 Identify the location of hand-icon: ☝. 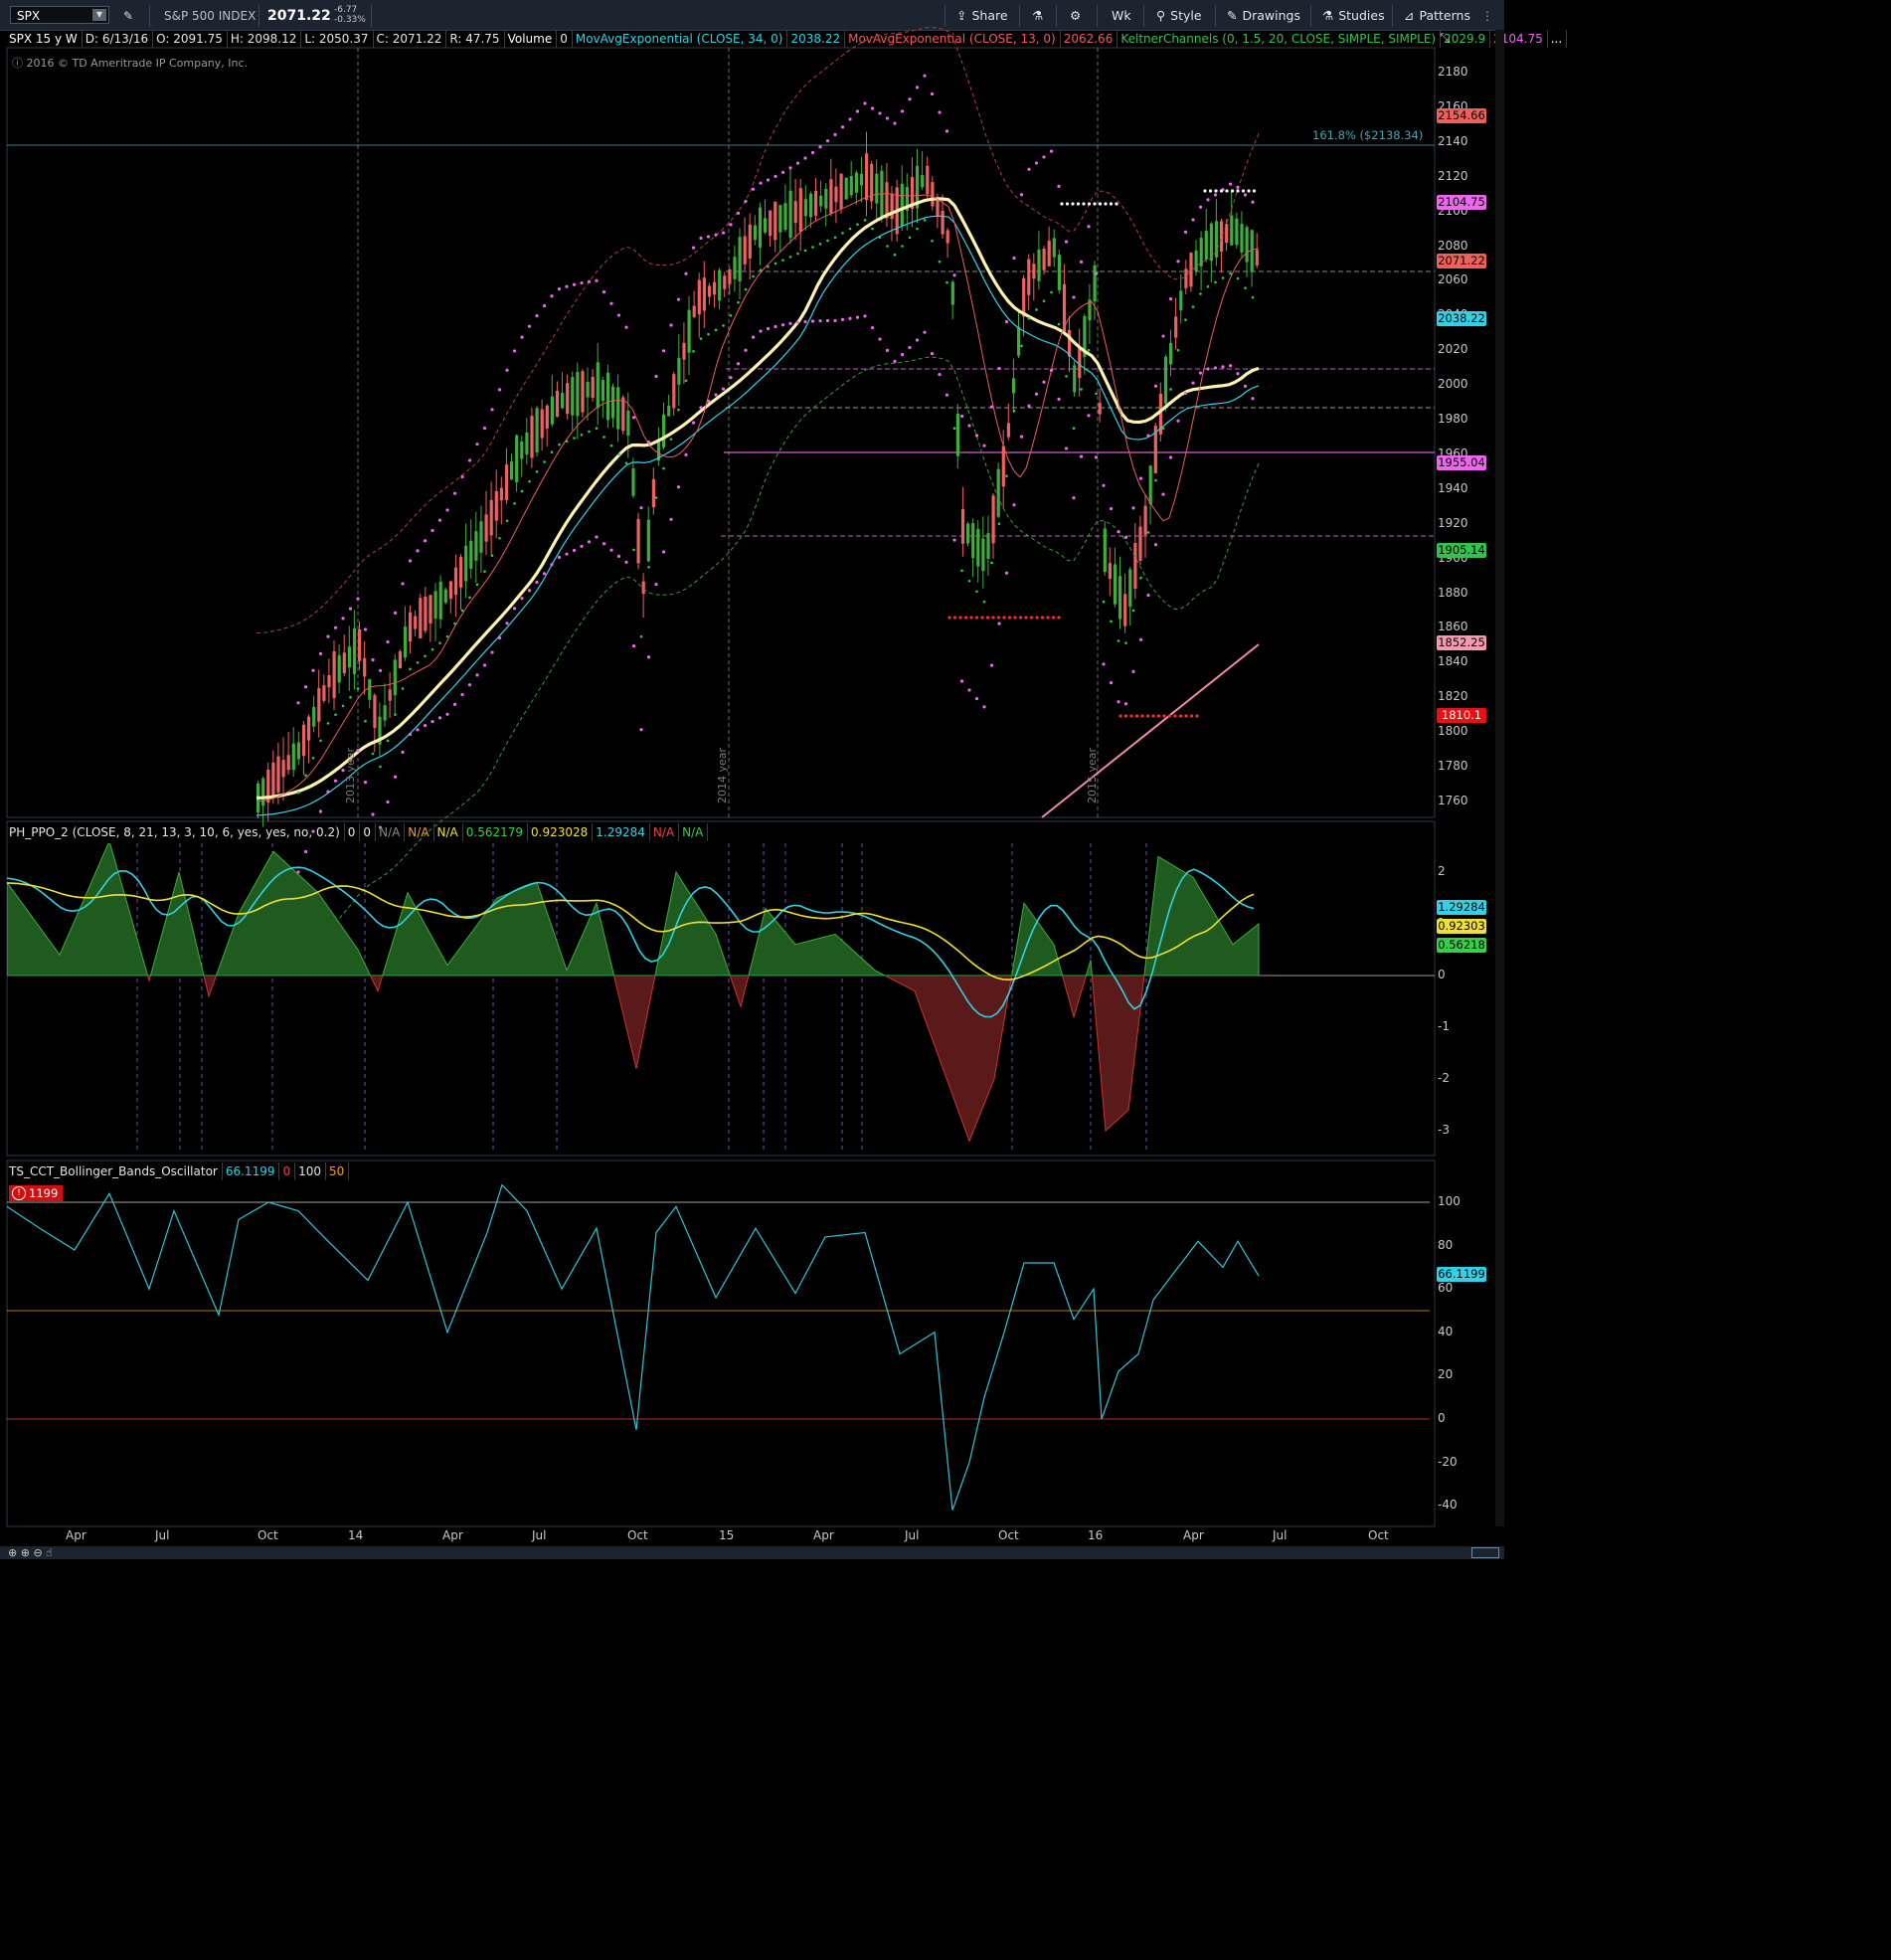
(50, 1552).